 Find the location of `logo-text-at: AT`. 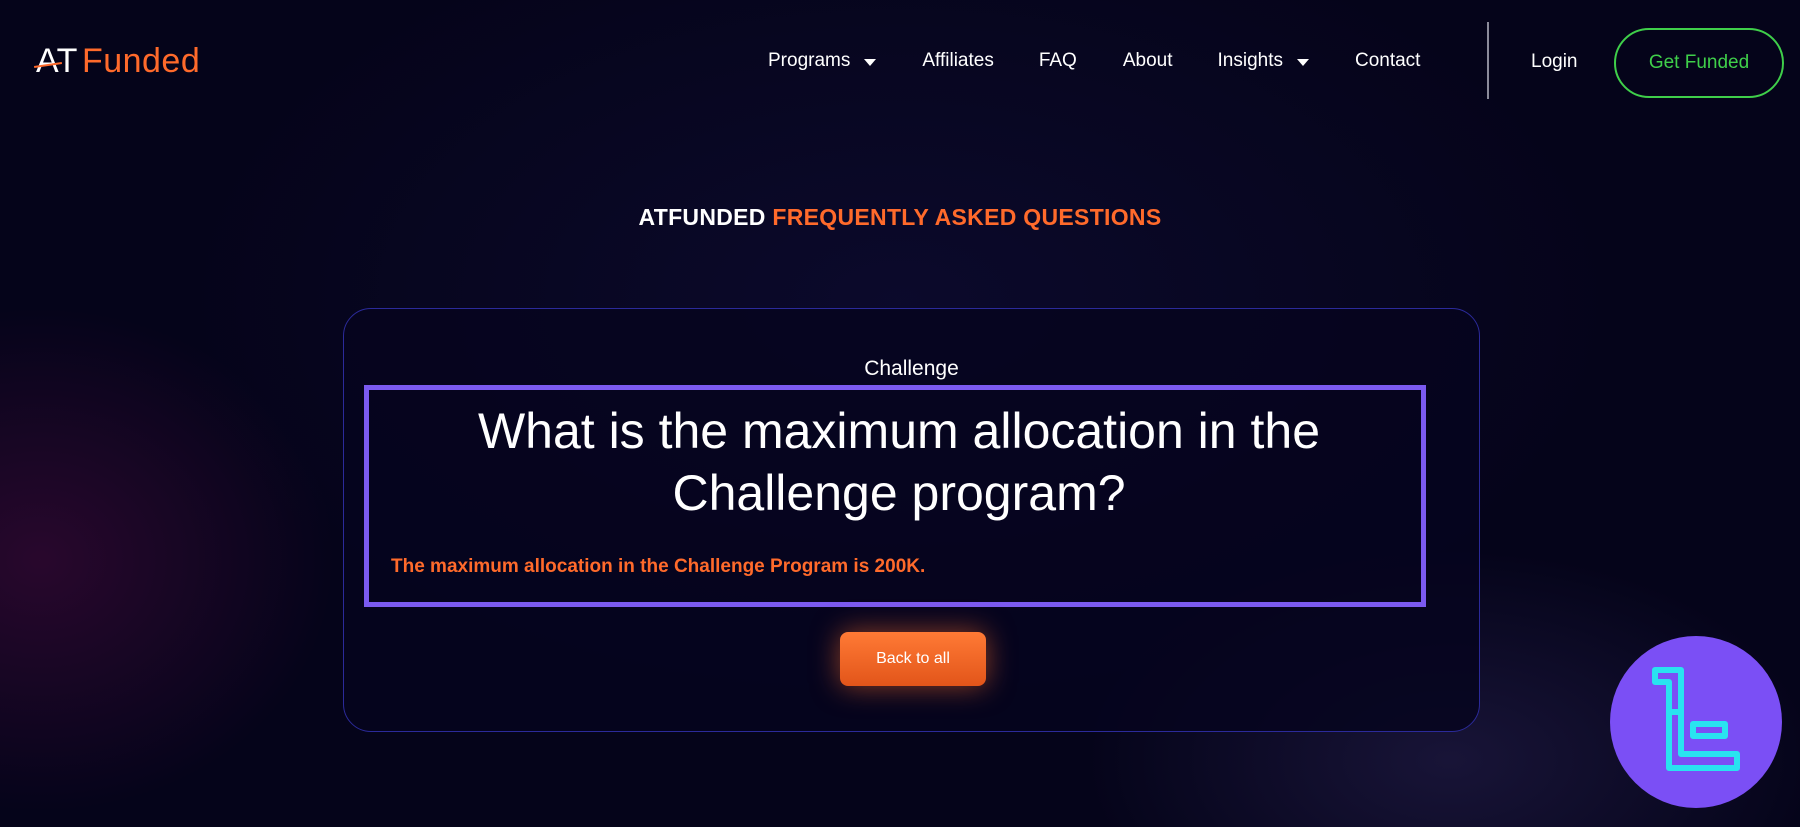

logo-text-at: AT is located at coordinates (57, 61).